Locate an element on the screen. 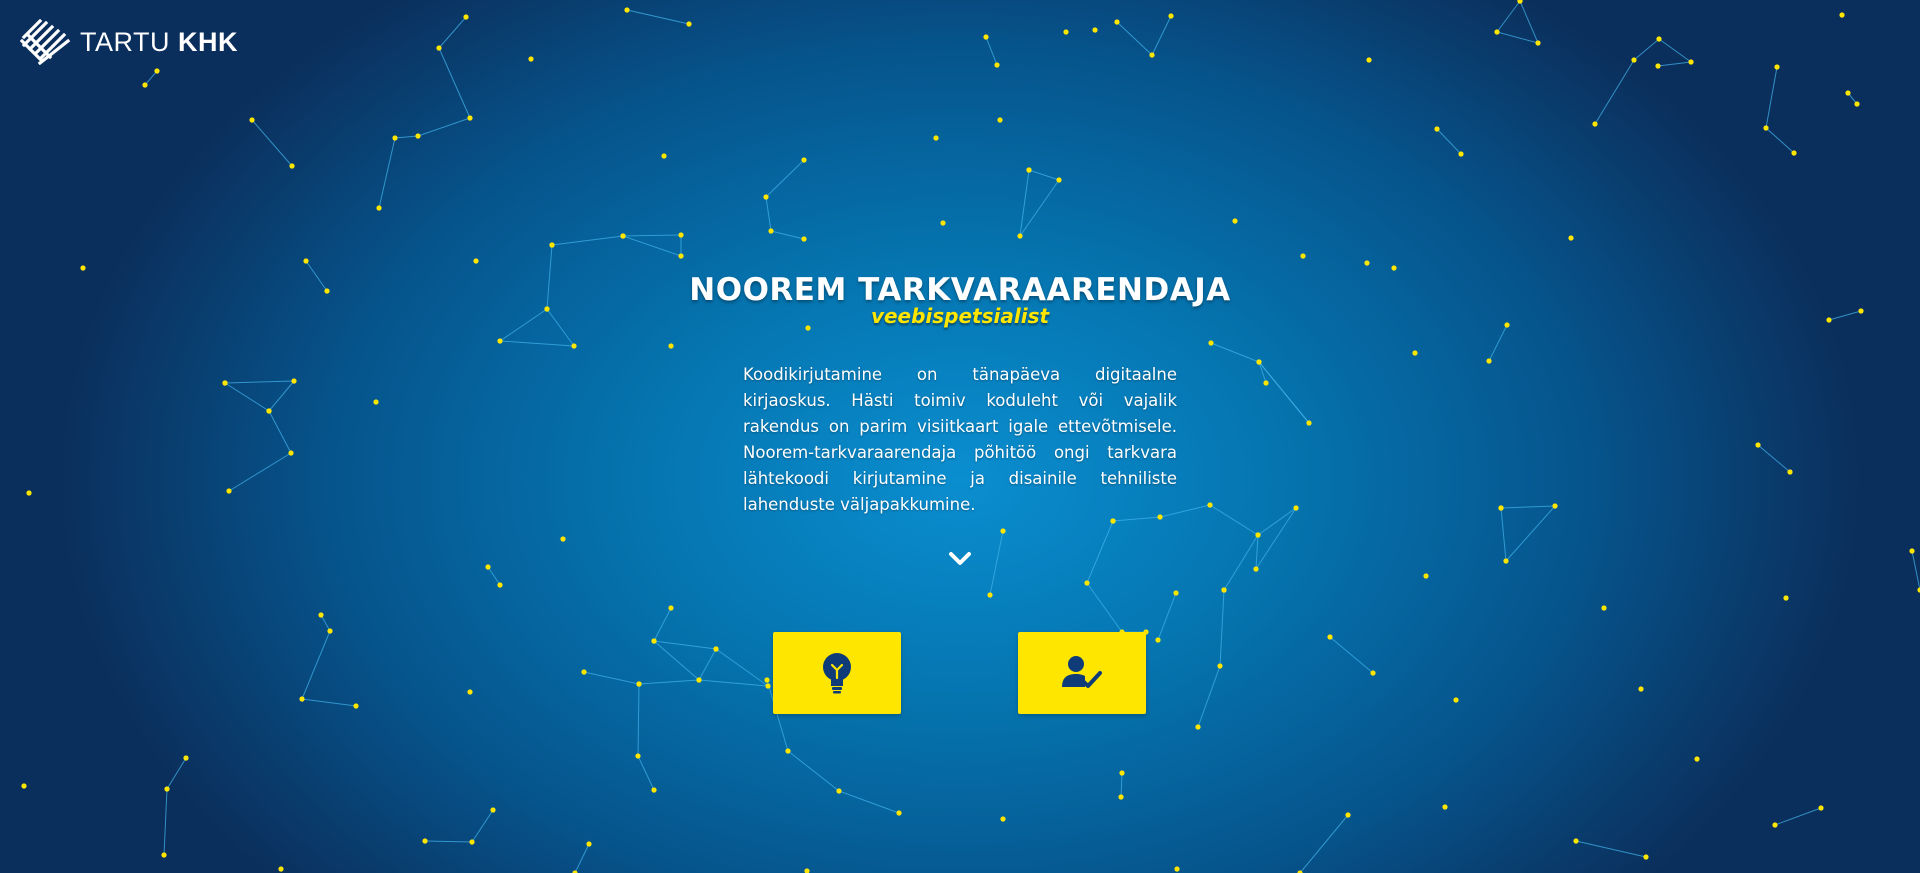  person-check-button is located at coordinates (1082, 673).